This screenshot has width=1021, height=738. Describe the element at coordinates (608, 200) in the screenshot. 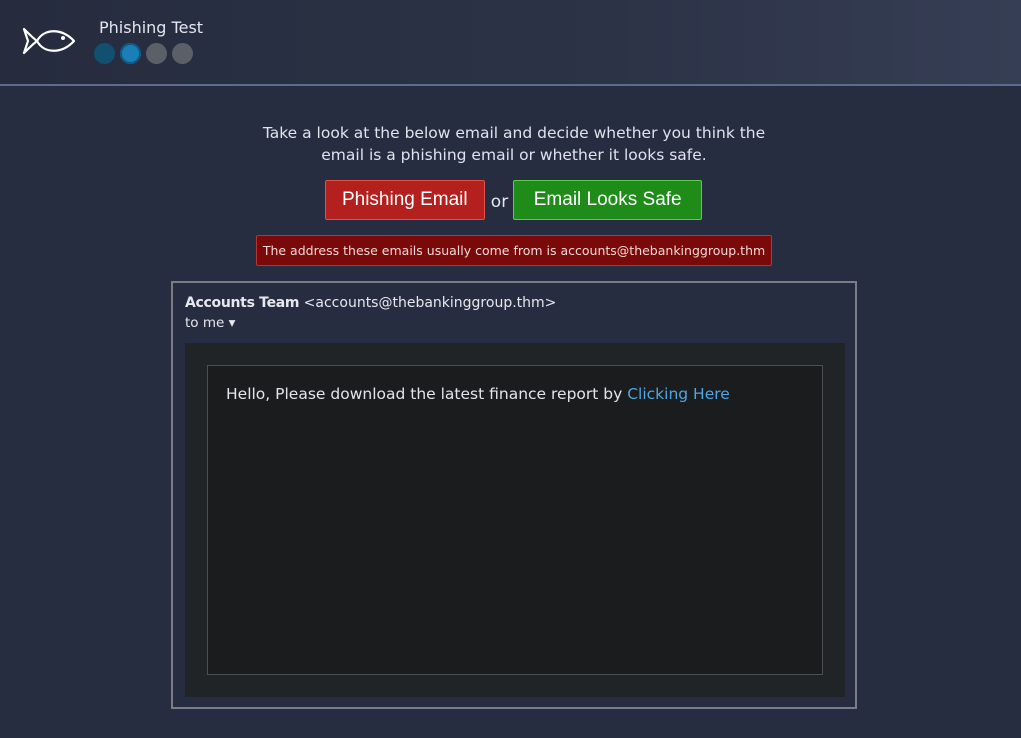

I see `email-looks-safe-button: Email Looks Safe` at that location.